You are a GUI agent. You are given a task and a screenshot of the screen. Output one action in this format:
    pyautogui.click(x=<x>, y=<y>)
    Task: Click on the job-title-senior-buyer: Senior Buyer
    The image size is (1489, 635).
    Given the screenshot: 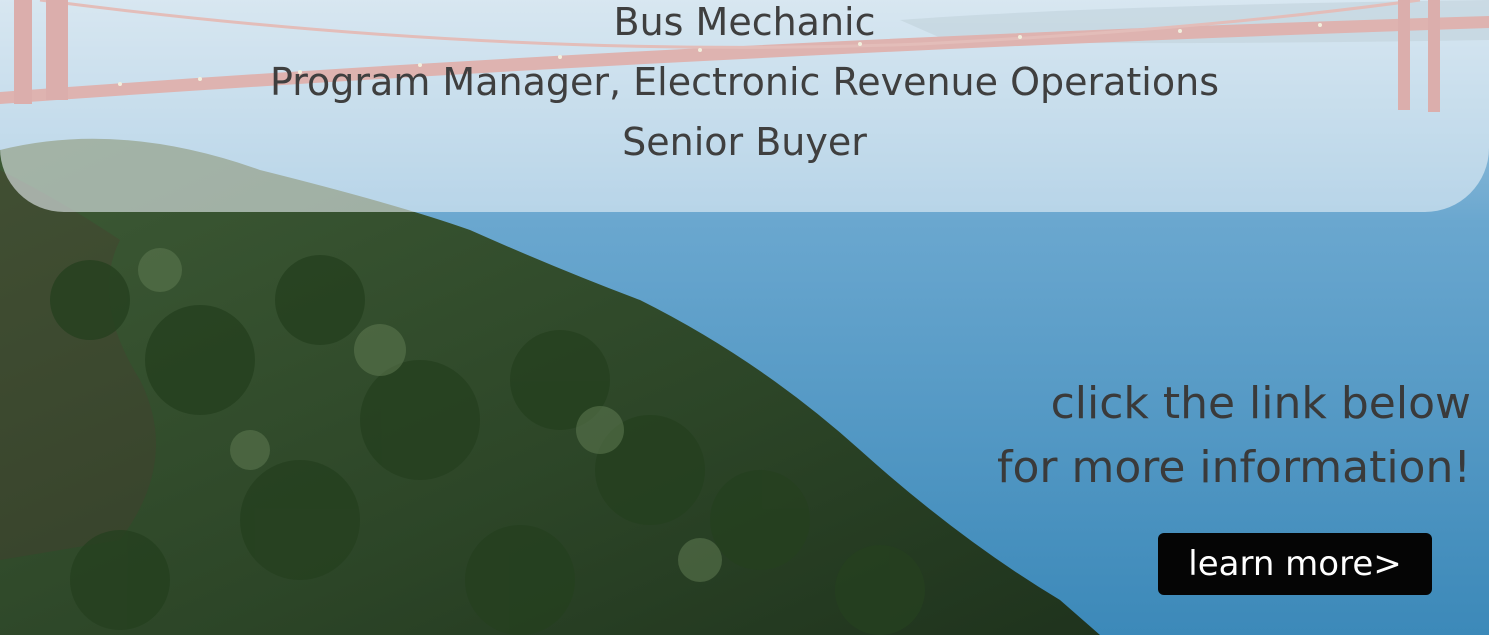 What is the action you would take?
    pyautogui.click(x=744, y=142)
    